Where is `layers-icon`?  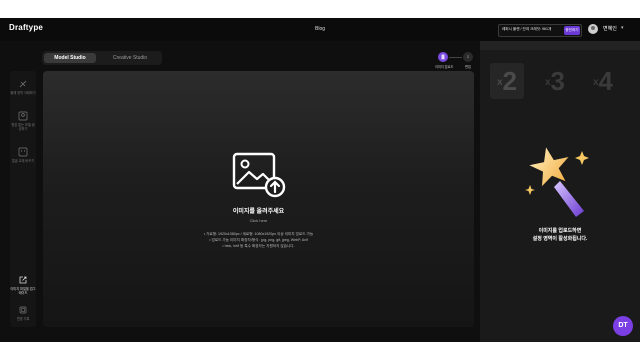
layers-icon is located at coordinates (23, 310).